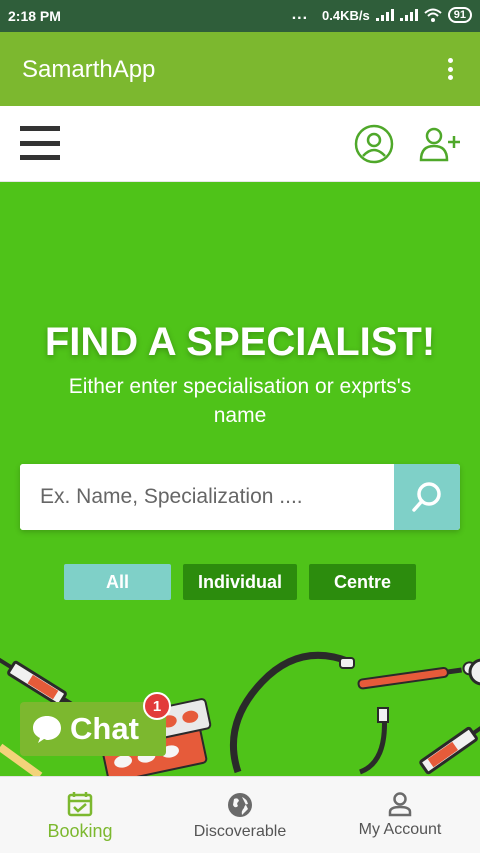 This screenshot has width=480, height=853. What do you see at coordinates (400, 804) in the screenshot?
I see `person-icon` at bounding box center [400, 804].